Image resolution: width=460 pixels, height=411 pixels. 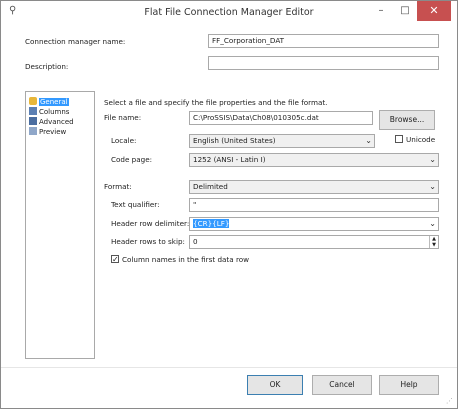 I want to click on nav-item-label: General, so click(x=54, y=102).